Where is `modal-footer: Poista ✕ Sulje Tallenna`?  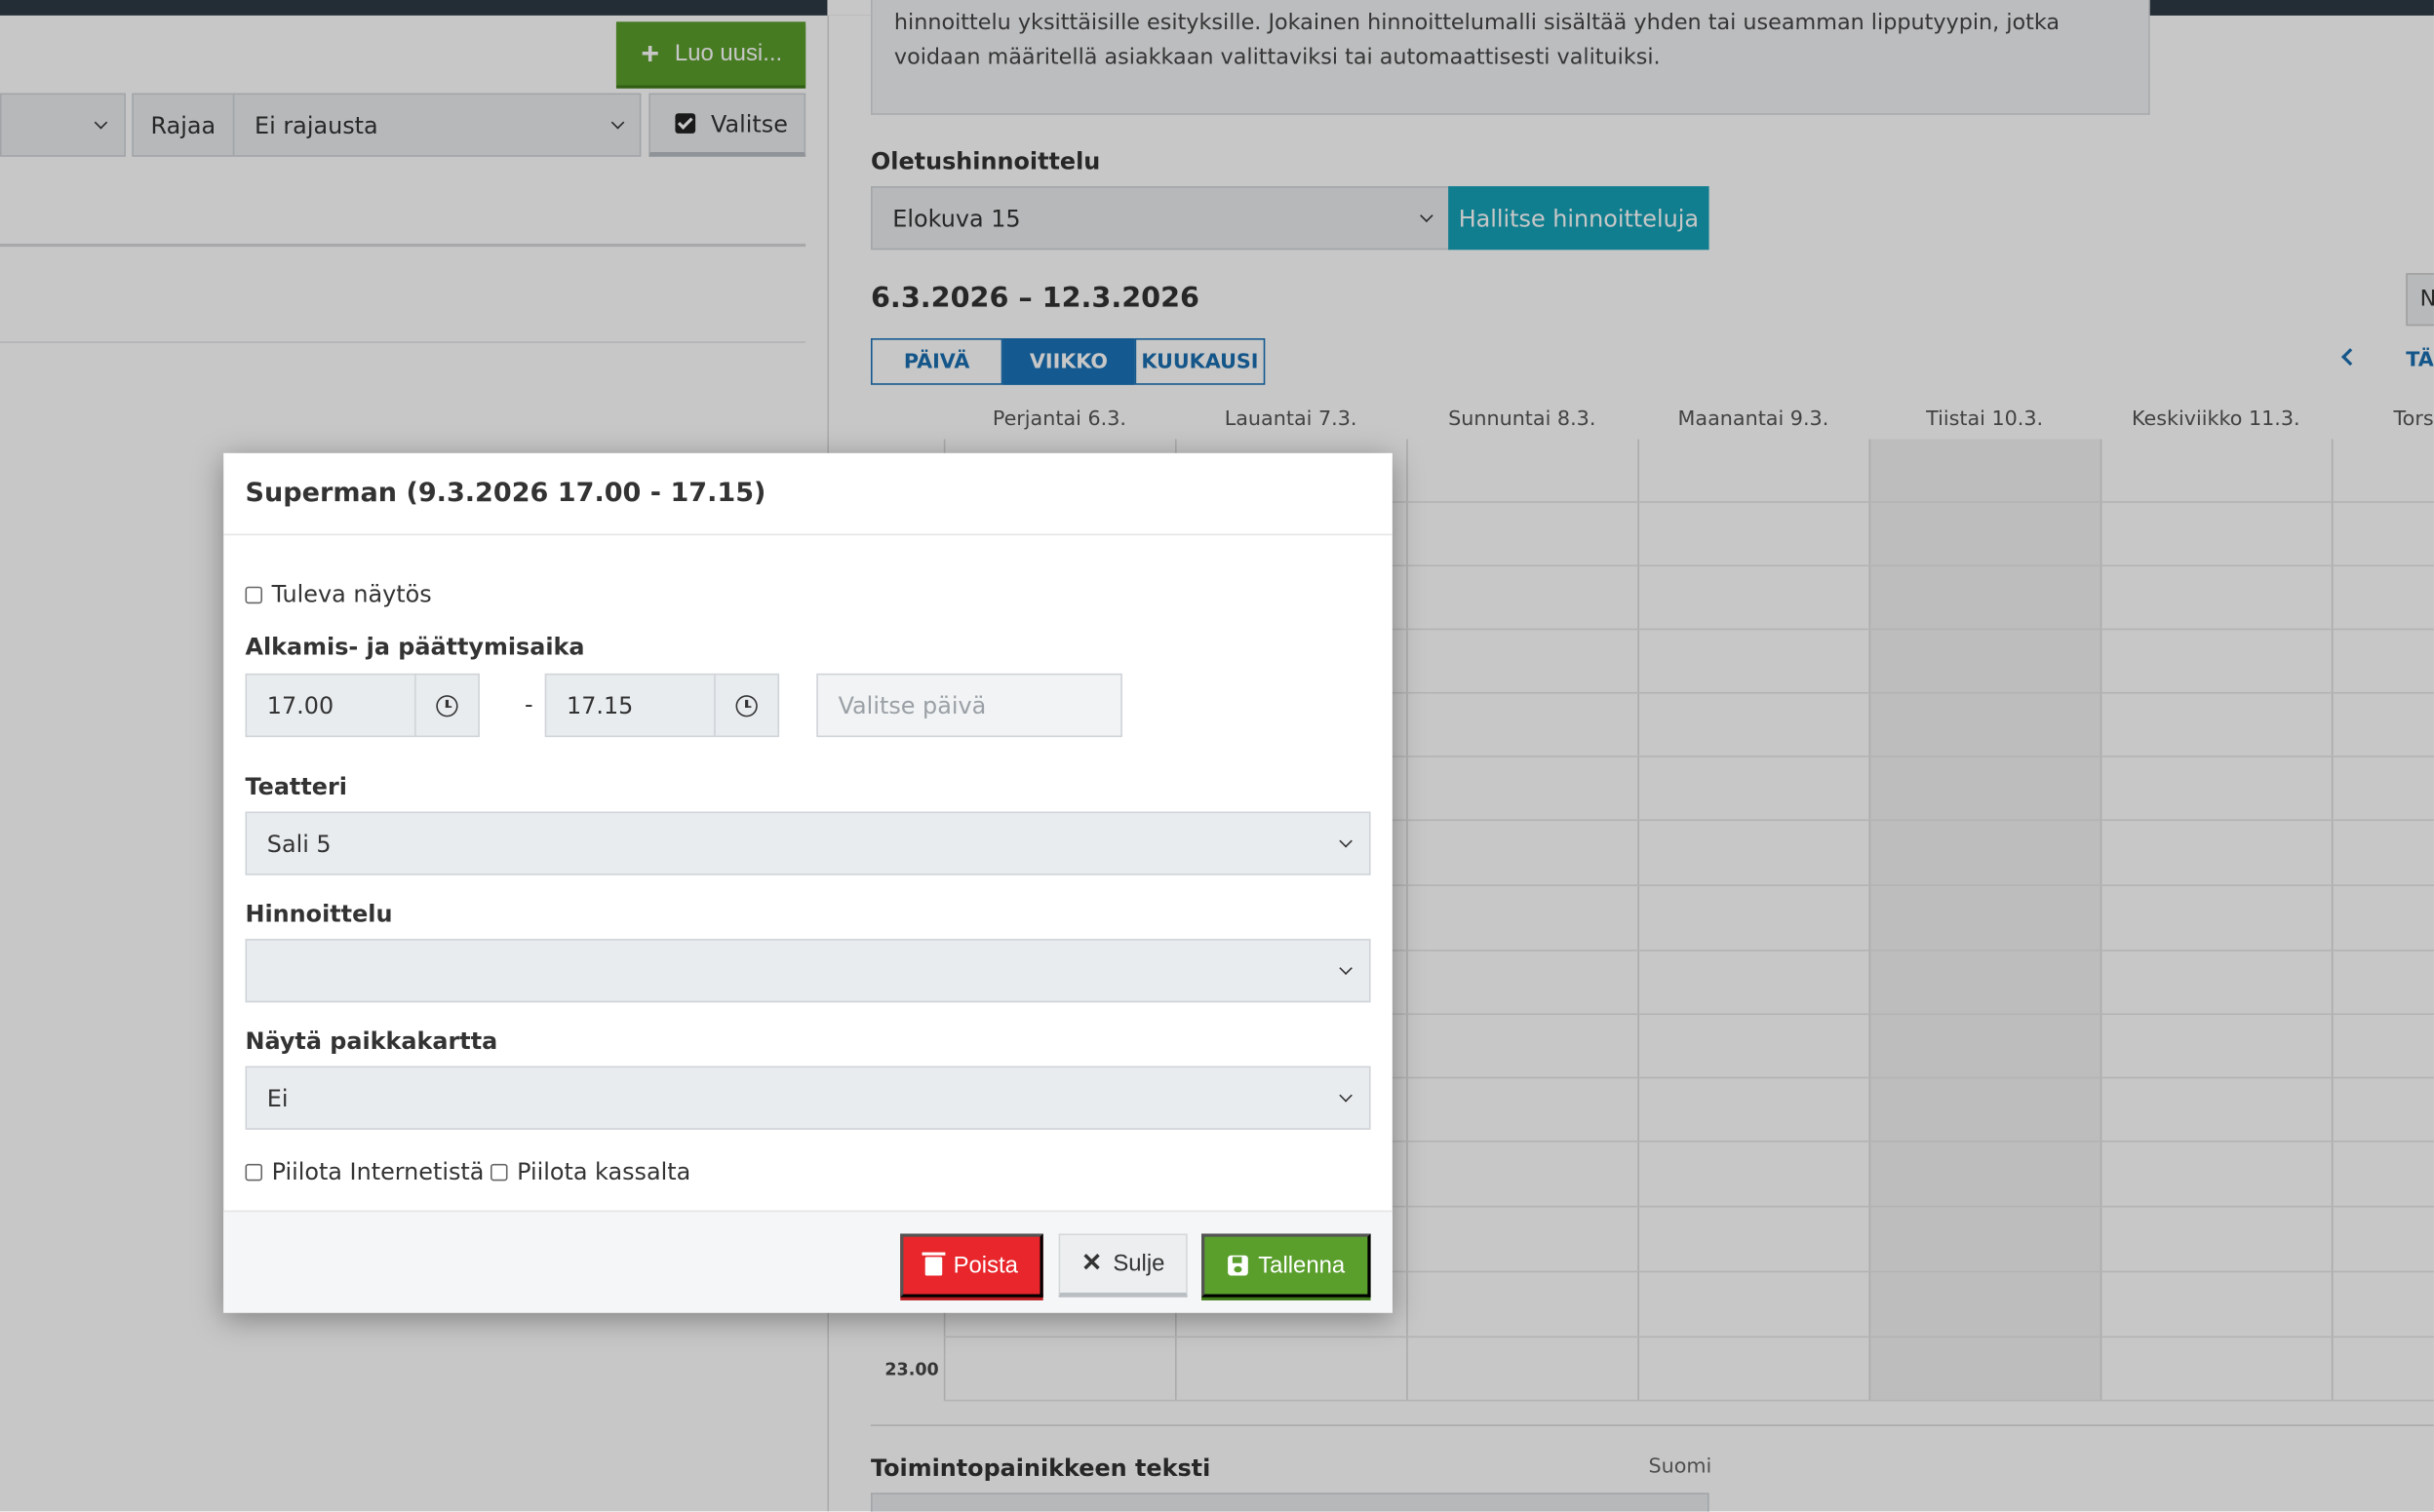
modal-footer: Poista ✕ Sulje Tallenna is located at coordinates (808, 1261).